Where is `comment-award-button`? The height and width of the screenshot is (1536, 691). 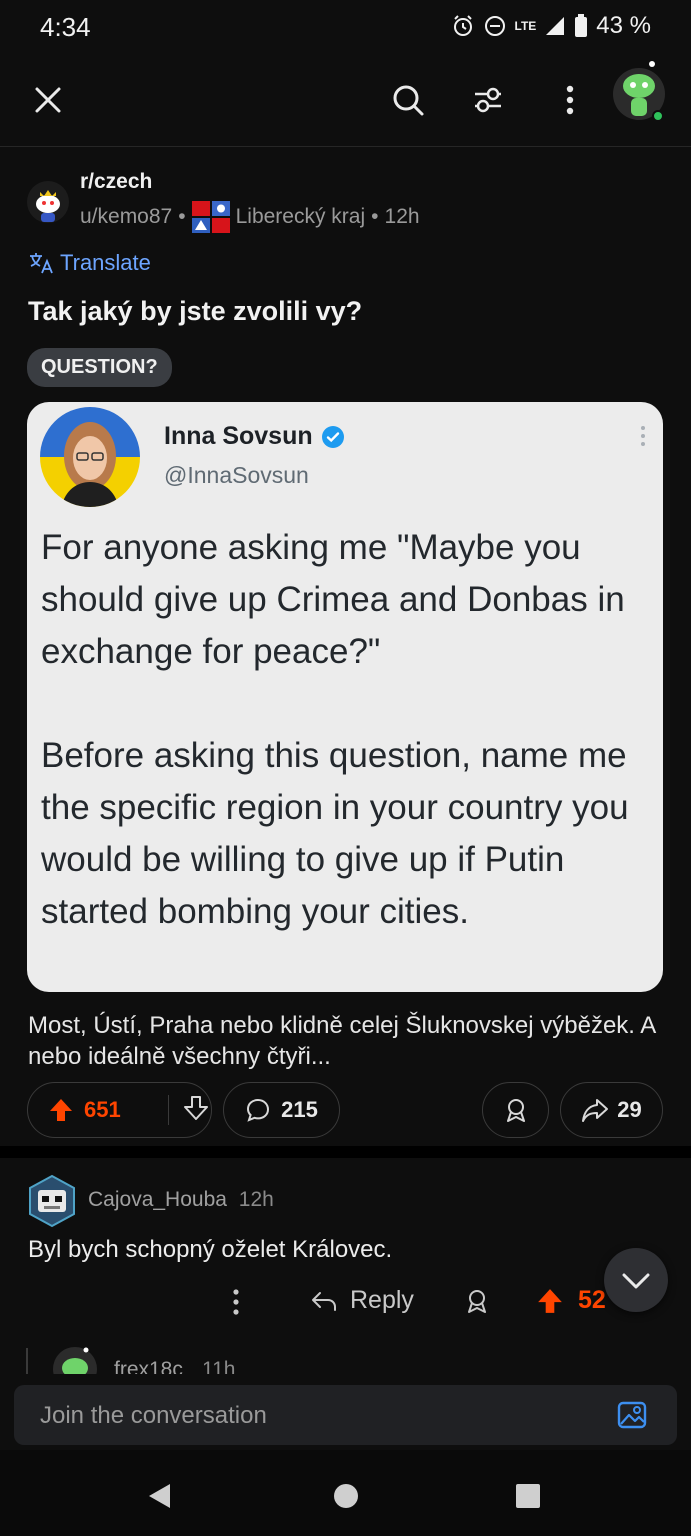
comment-award-button is located at coordinates (477, 1303).